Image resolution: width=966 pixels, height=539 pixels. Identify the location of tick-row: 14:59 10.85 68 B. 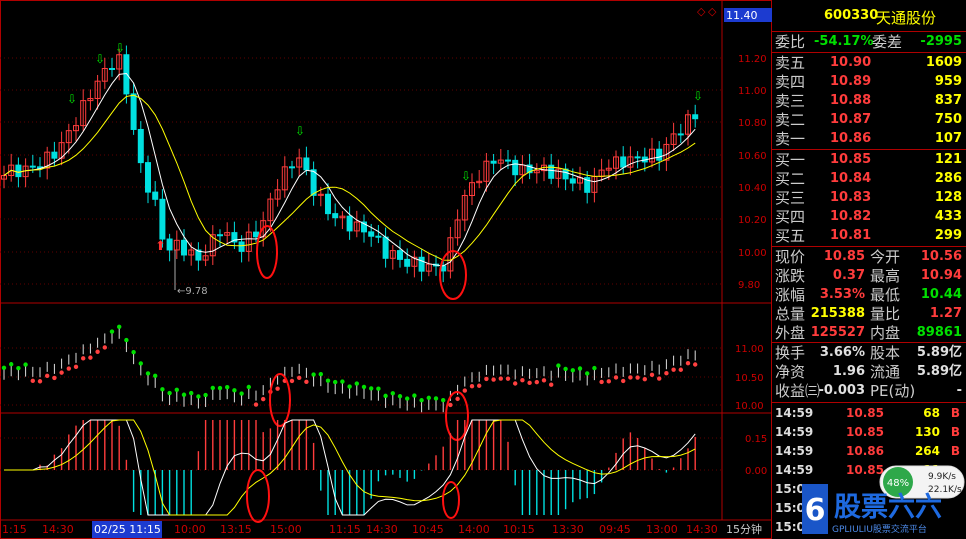
(869, 413).